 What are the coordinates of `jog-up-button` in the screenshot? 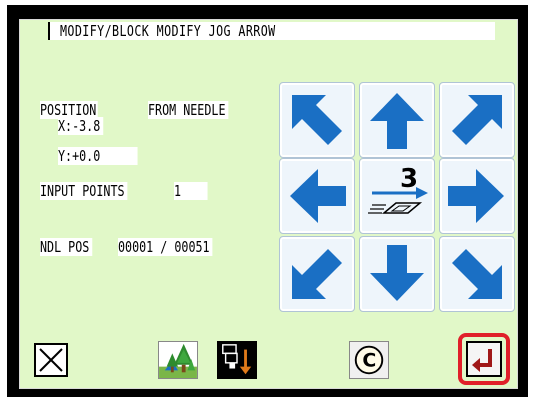 It's located at (397, 120).